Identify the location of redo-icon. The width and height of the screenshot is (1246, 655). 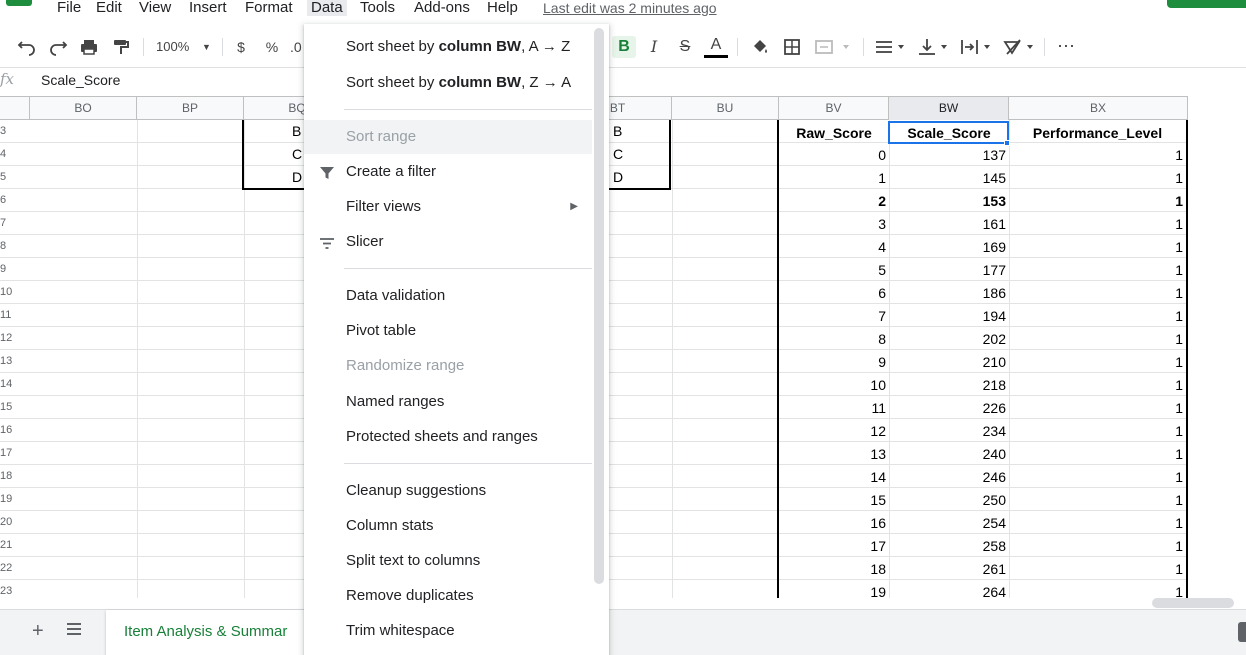
(58, 47).